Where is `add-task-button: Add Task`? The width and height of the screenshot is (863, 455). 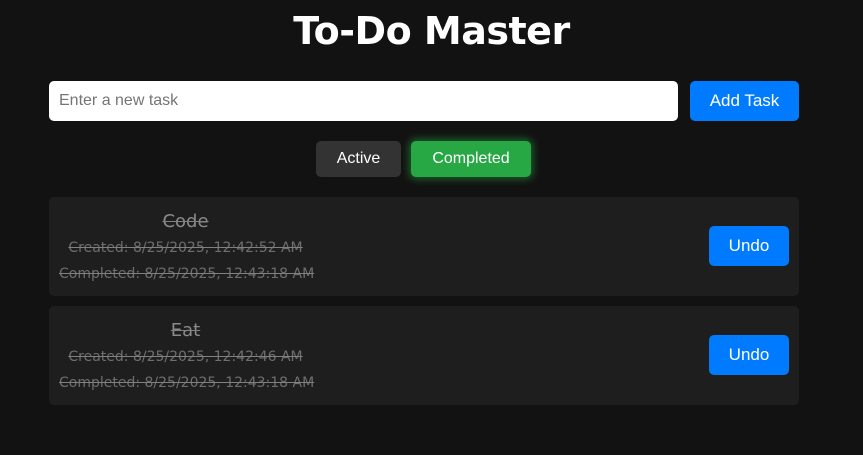
add-task-button: Add Task is located at coordinates (744, 101).